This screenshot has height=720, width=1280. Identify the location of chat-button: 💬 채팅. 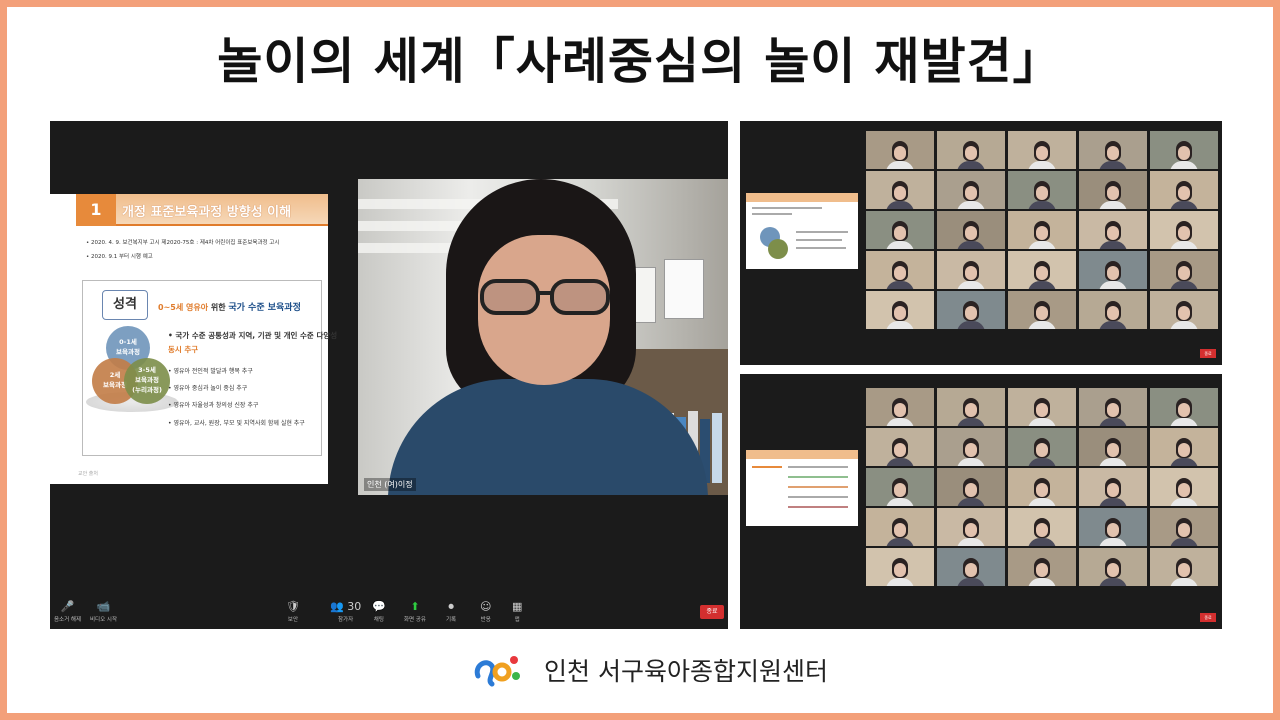
(379, 611).